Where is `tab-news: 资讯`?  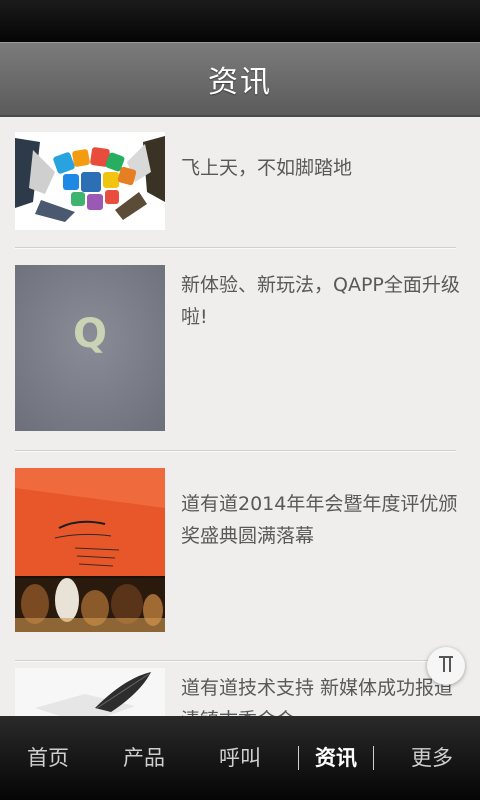
tab-news: 资讯 is located at coordinates (336, 758).